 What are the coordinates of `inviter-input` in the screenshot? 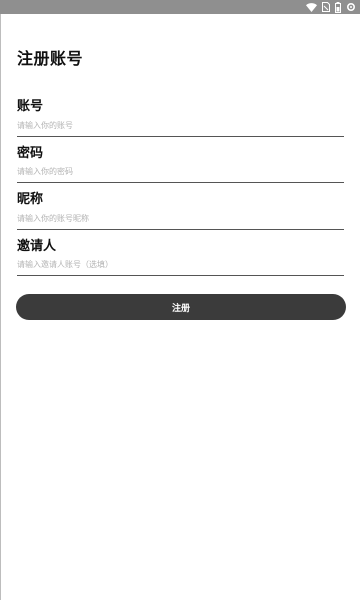 It's located at (180, 264).